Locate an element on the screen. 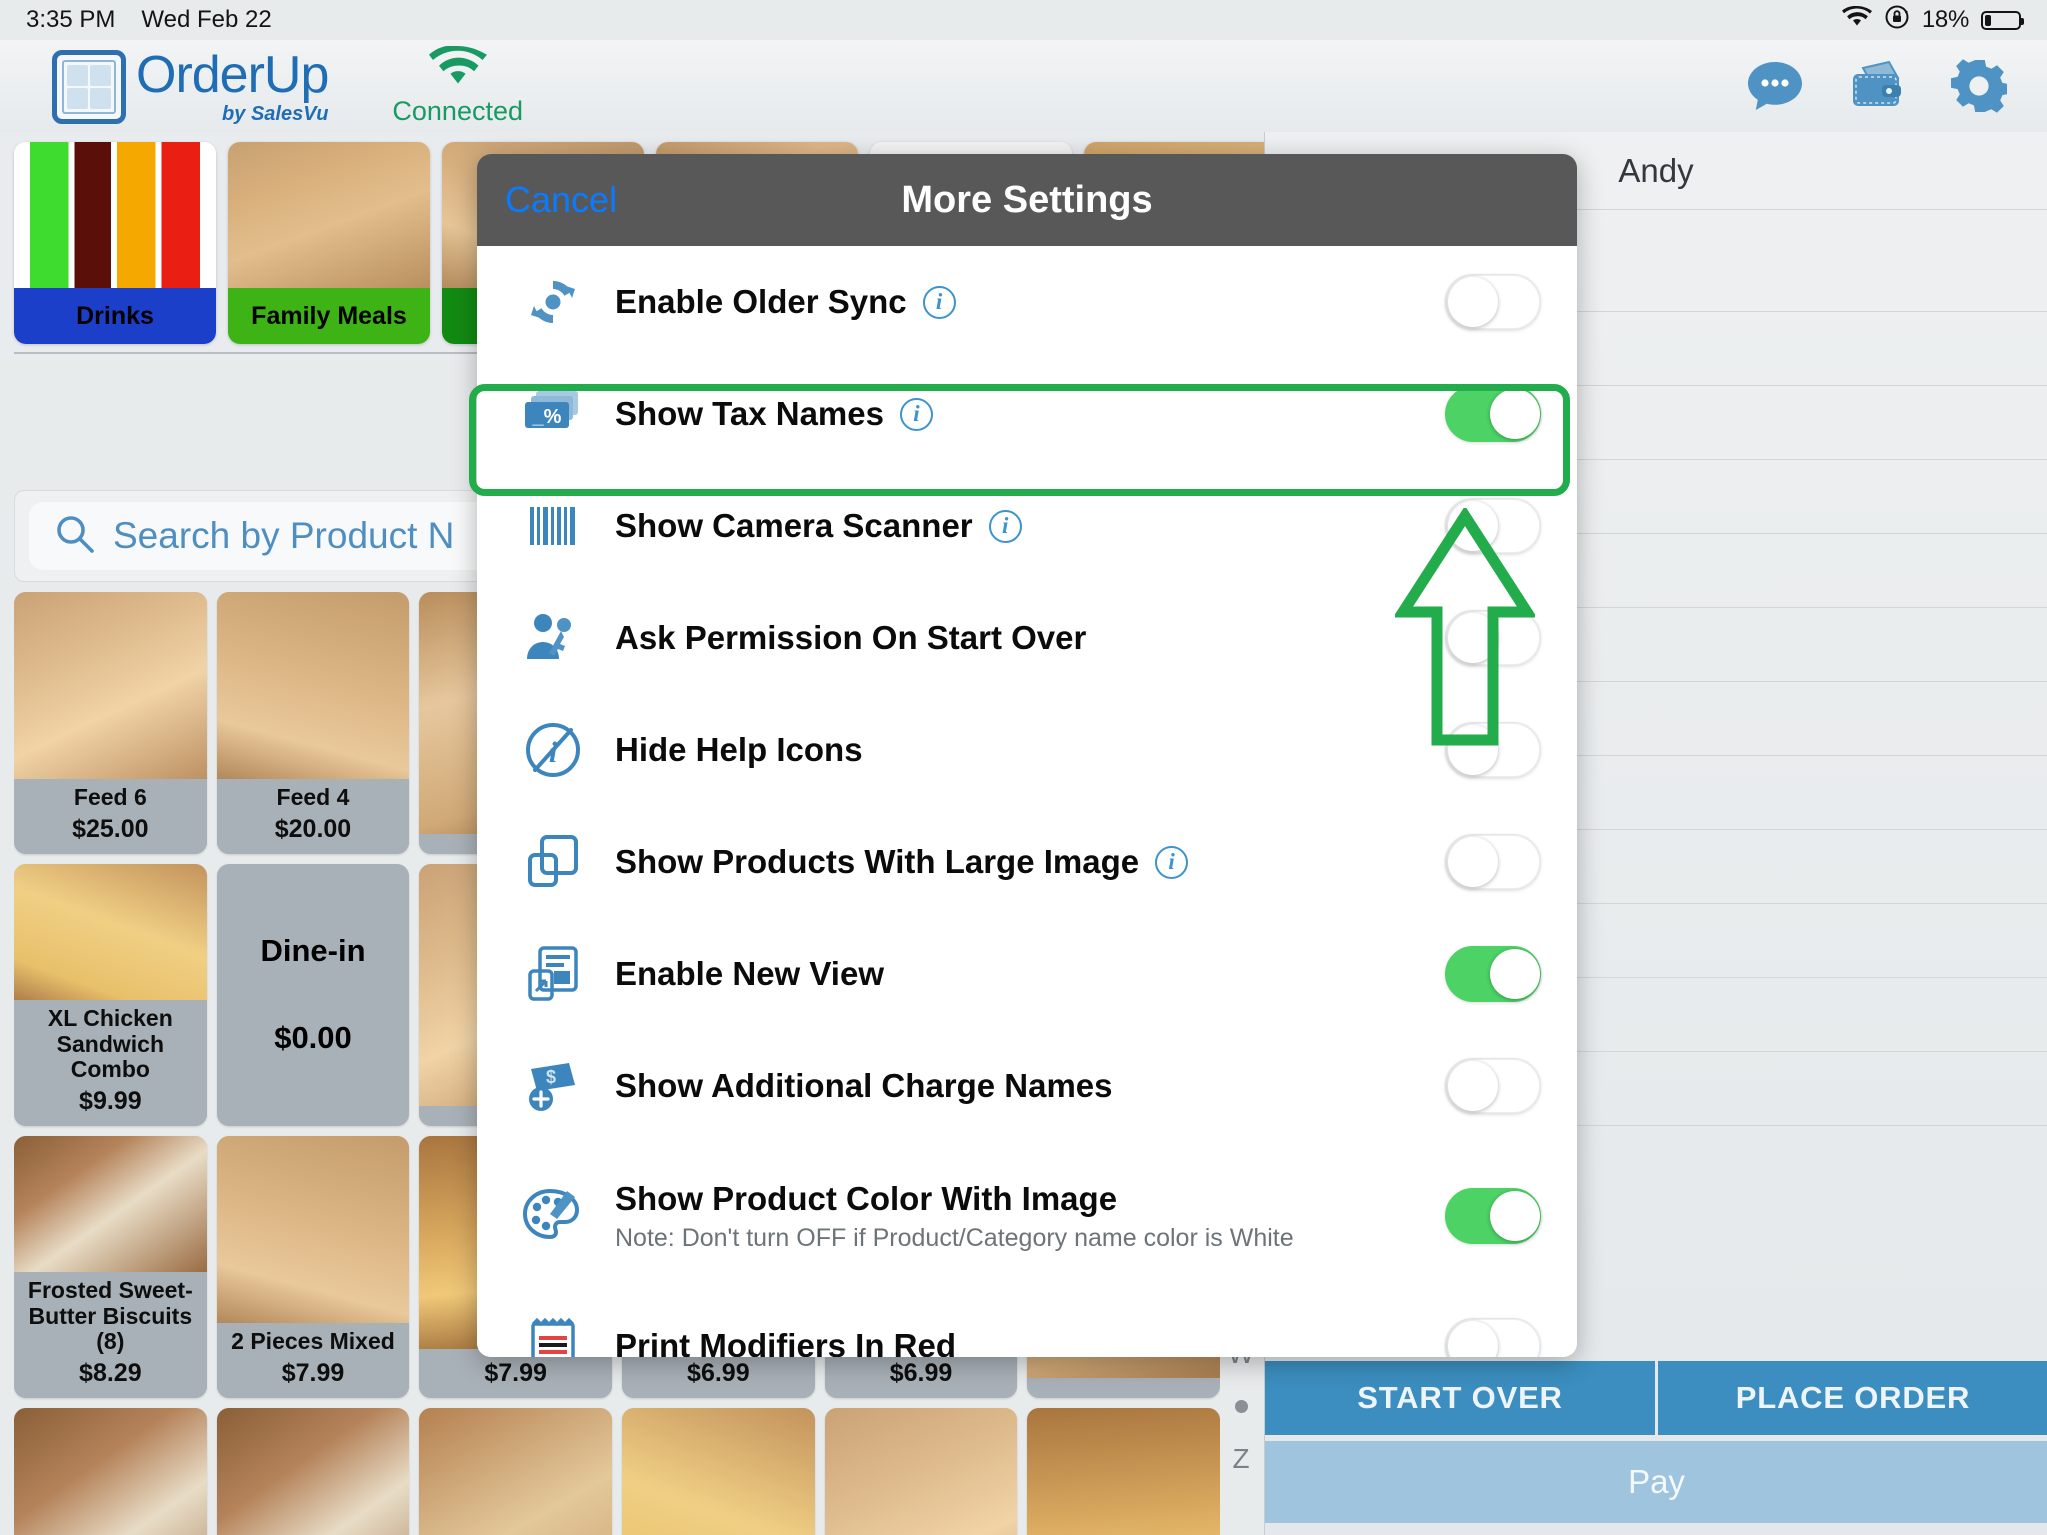 Image resolution: width=2047 pixels, height=1535 pixels. panel-footer-spacer is located at coordinates (1656, 1529).